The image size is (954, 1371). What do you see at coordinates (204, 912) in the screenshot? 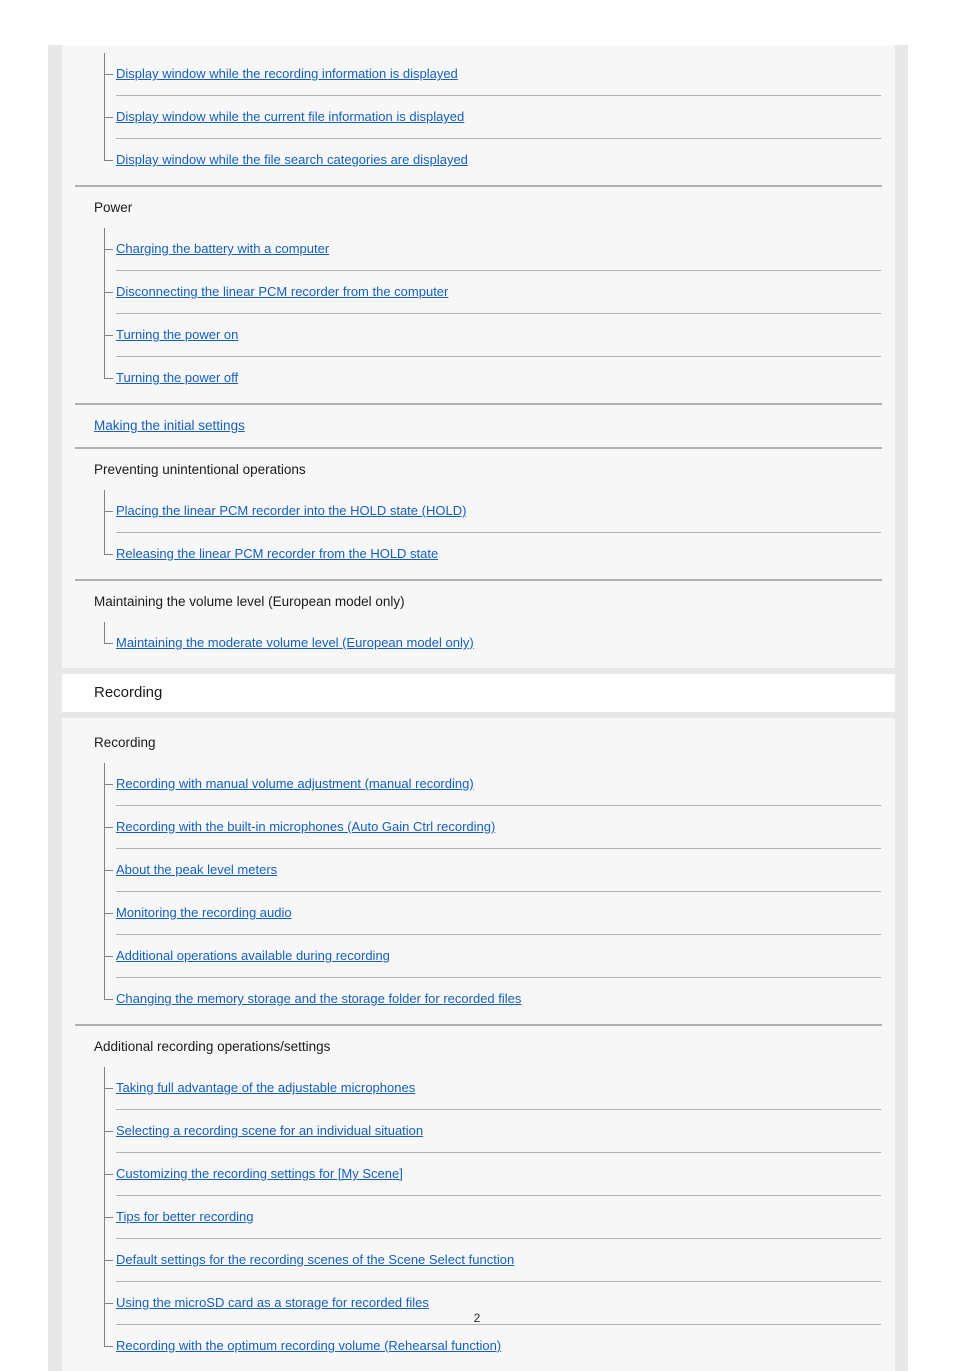
I see `toc-link: Monitoring the recording audio` at bounding box center [204, 912].